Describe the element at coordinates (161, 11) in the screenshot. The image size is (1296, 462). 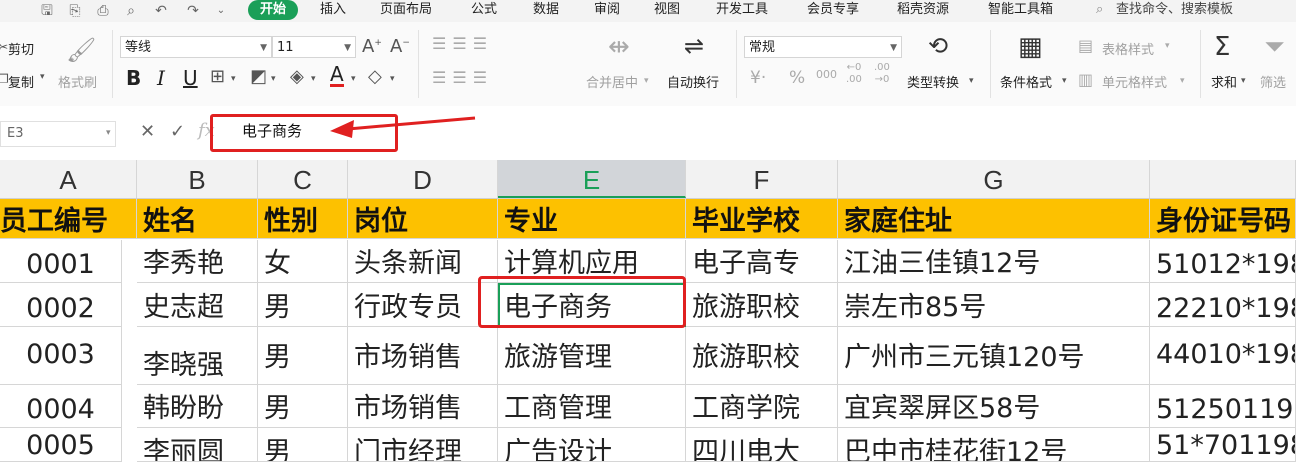
I see `undo-icon: ↶` at that location.